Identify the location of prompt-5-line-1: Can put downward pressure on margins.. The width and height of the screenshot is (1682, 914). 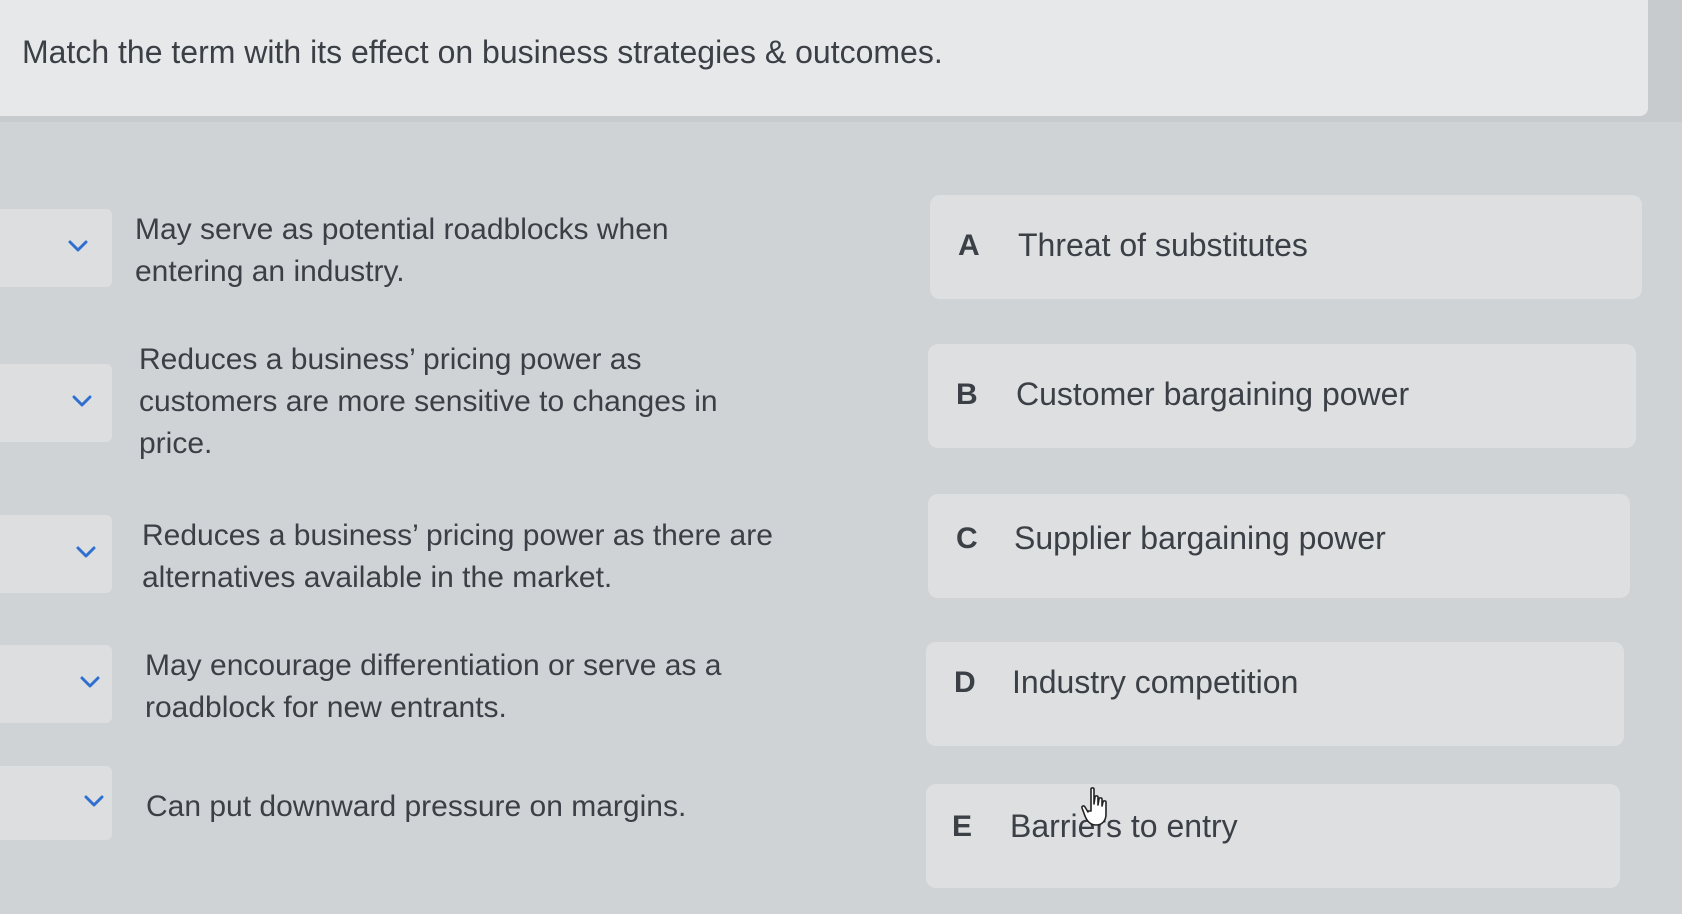
(416, 806).